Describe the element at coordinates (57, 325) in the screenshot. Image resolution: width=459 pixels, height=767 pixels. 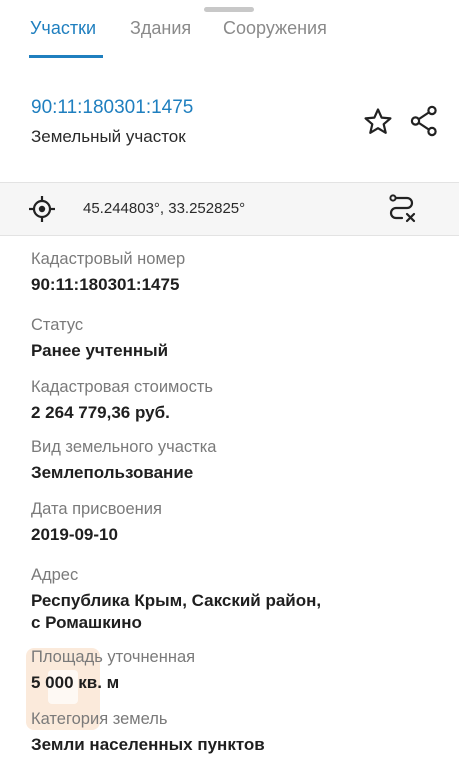
I see `status-label: Статус` at that location.